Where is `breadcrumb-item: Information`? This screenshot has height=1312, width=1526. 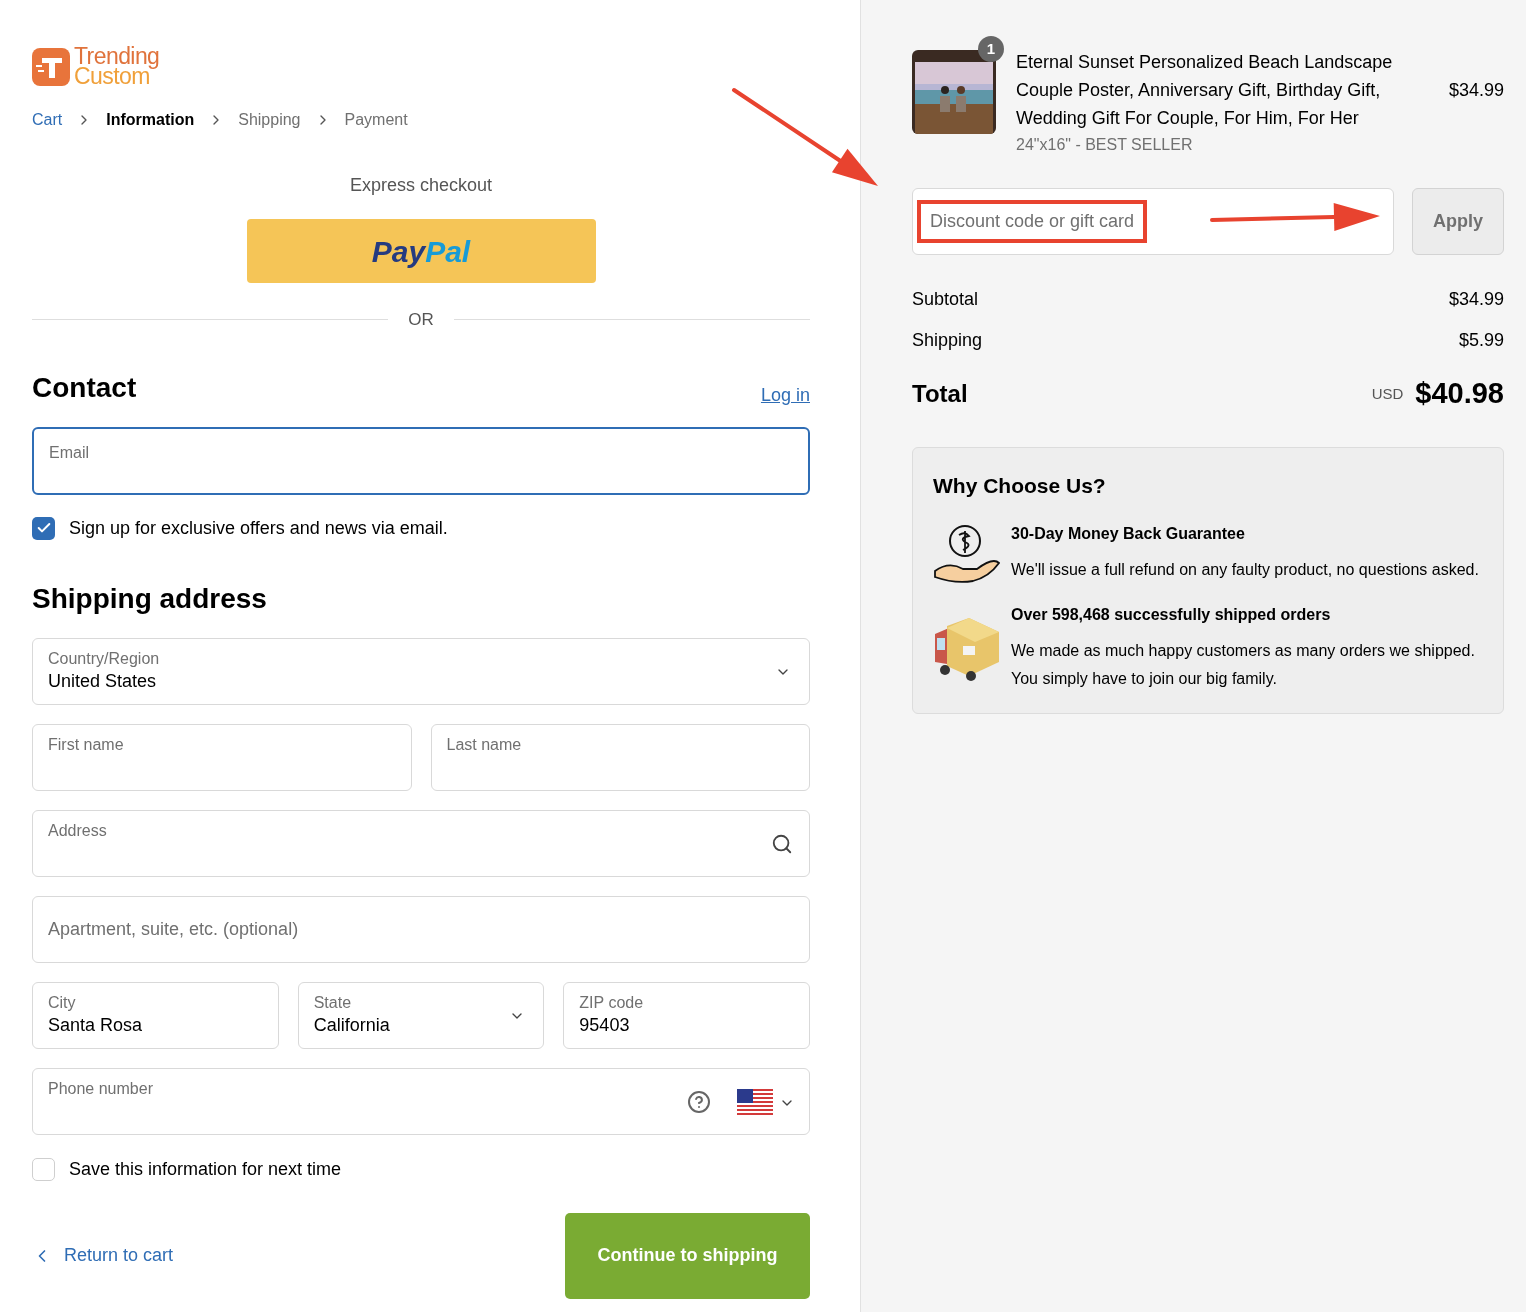 breadcrumb-item: Information is located at coordinates (150, 120).